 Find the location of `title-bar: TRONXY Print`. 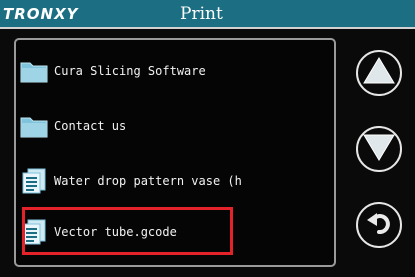

title-bar: TRONXY Print is located at coordinates (207, 14).